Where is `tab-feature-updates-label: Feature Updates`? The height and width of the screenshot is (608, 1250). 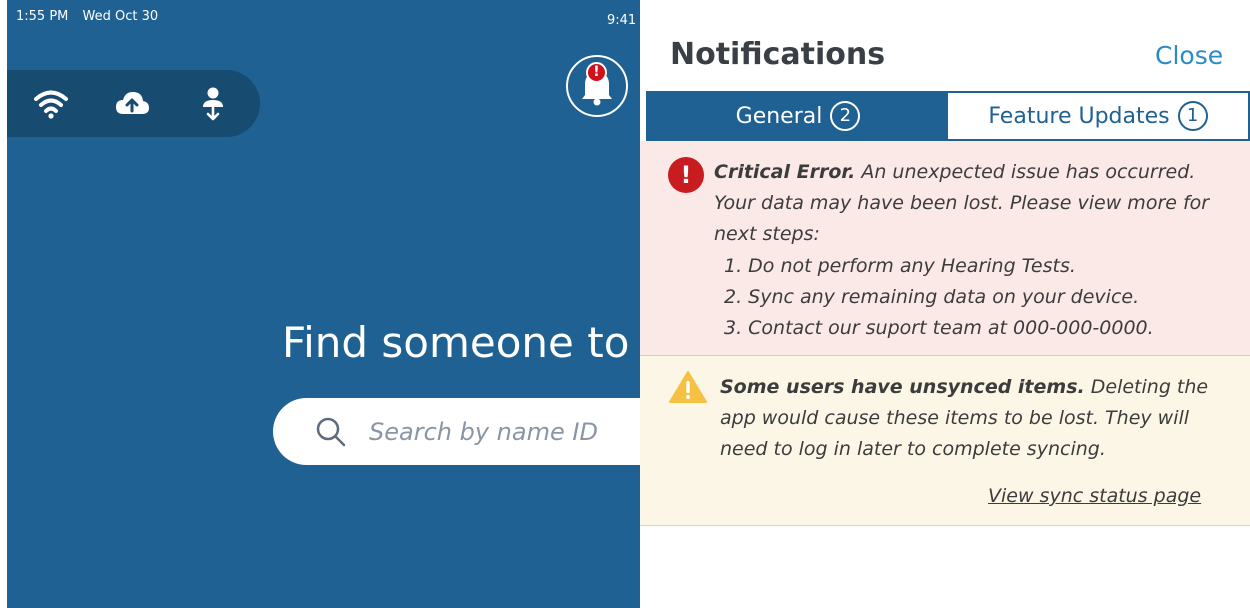
tab-feature-updates-label: Feature Updates is located at coordinates (1079, 116).